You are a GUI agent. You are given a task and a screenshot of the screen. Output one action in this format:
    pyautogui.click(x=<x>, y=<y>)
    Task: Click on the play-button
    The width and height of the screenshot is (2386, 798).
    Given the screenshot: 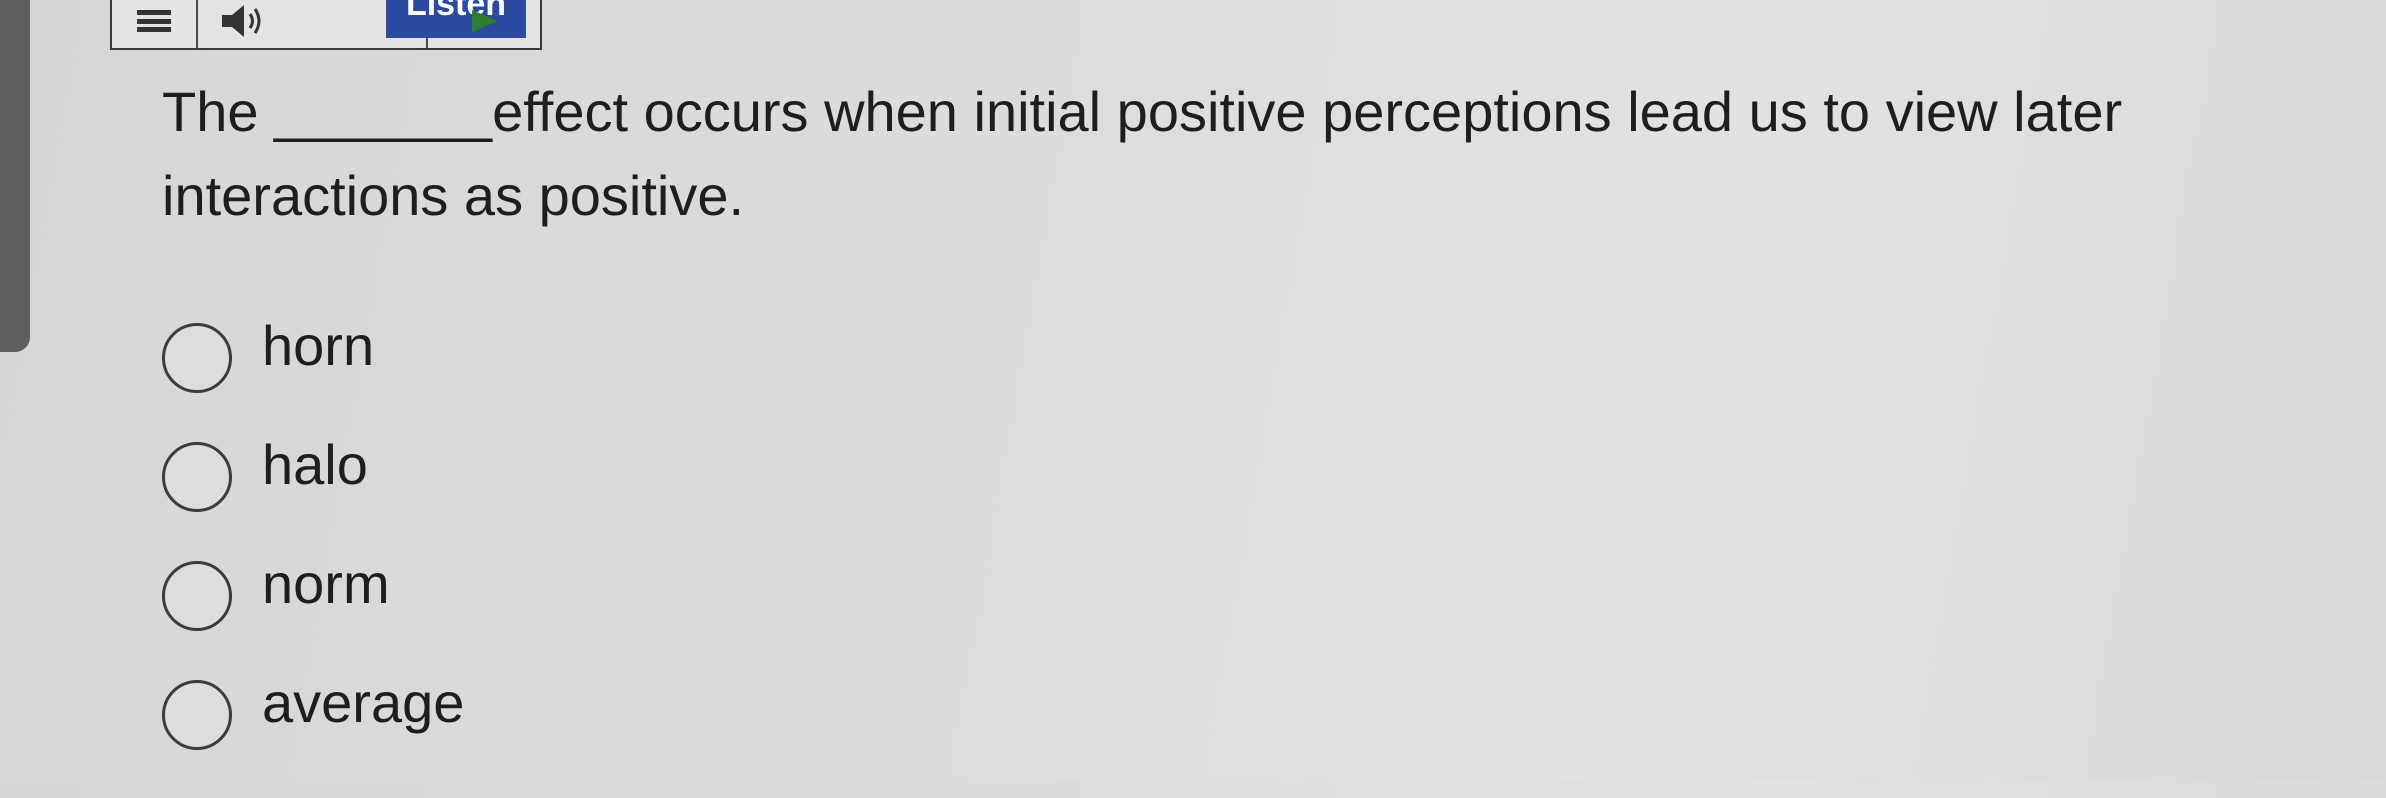 What is the action you would take?
    pyautogui.click(x=484, y=24)
    